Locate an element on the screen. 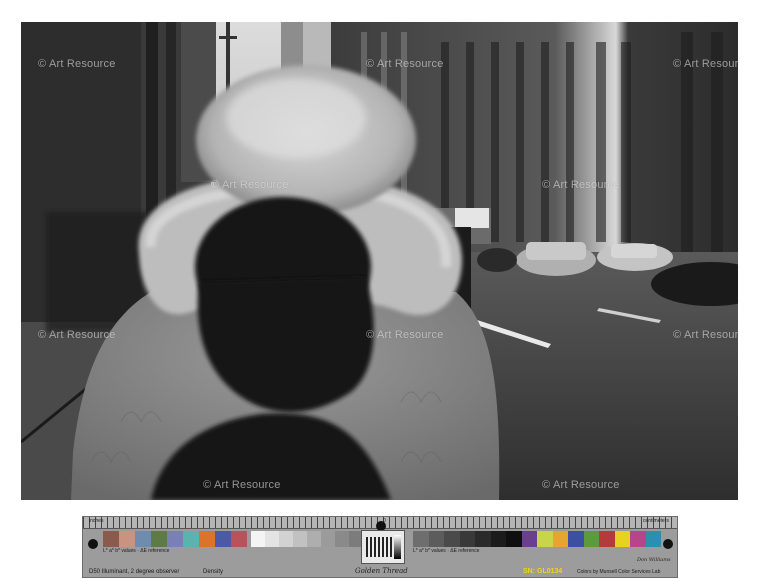 This screenshot has height=579, width=758. resolution-card is located at coordinates (383, 547).